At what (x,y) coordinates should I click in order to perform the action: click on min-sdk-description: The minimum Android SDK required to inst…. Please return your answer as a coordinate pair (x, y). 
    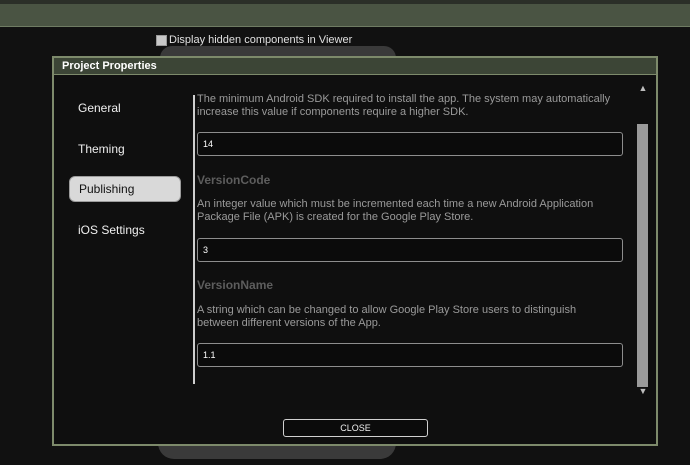
    Looking at the image, I should click on (404, 105).